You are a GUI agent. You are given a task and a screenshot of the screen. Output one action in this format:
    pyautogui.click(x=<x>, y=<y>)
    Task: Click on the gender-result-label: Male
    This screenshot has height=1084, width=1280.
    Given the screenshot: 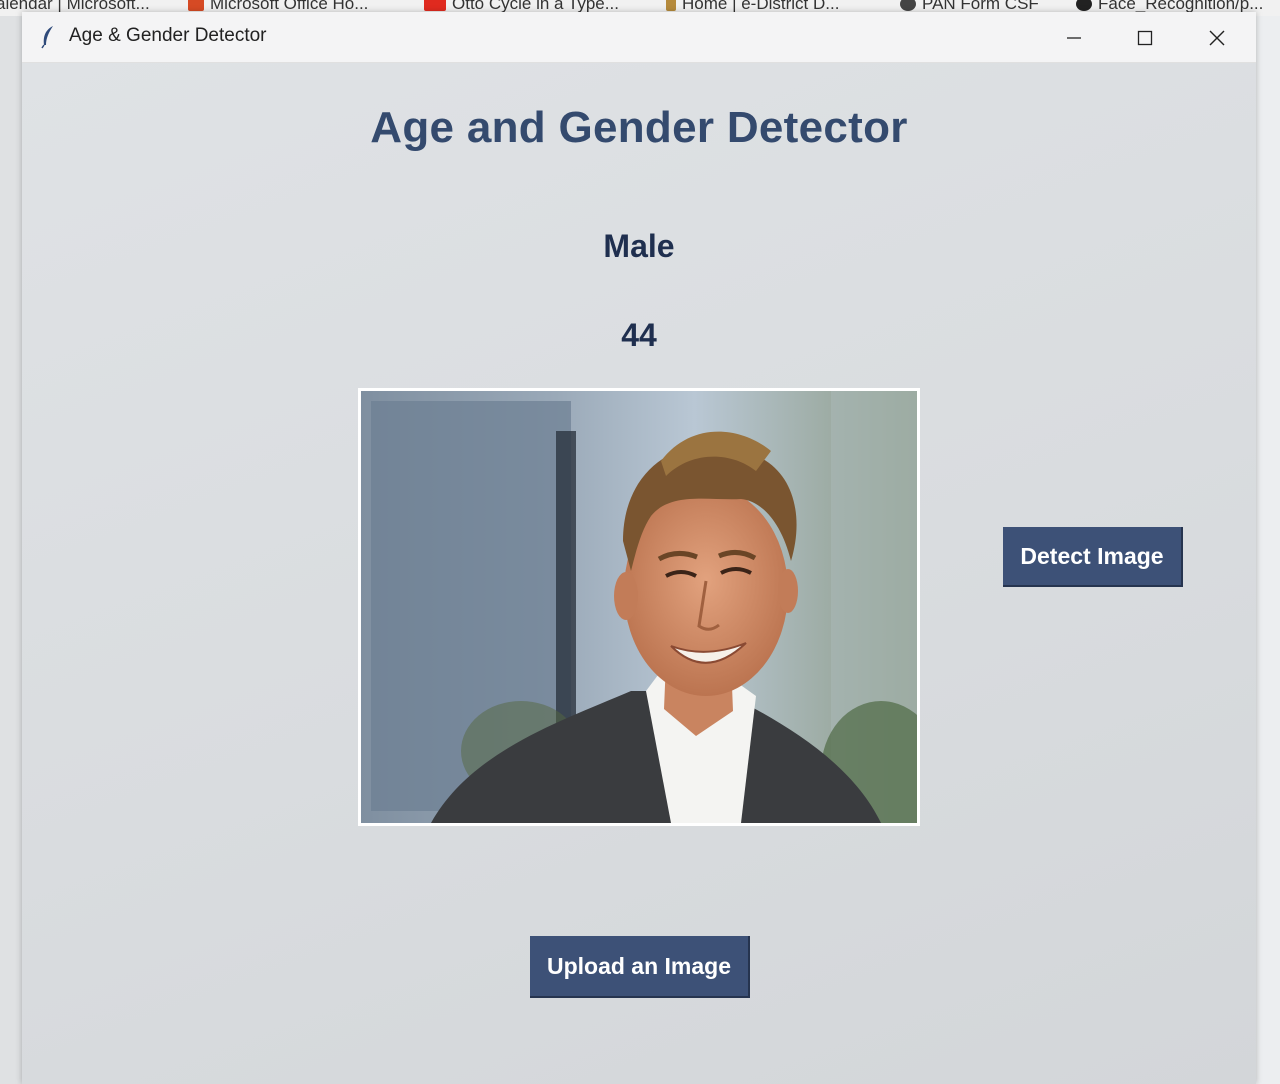 What is the action you would take?
    pyautogui.click(x=639, y=246)
    